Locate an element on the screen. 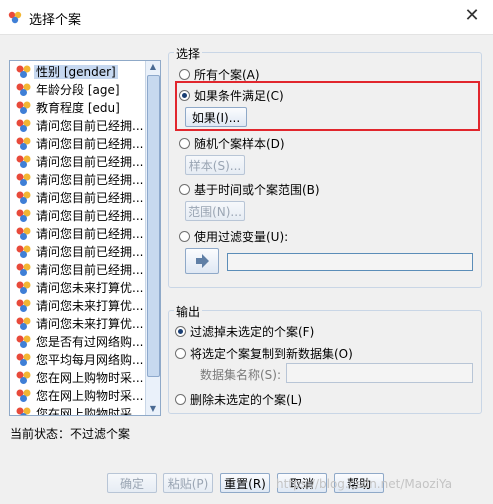  radio-use-filter-indicator is located at coordinates (184, 236).